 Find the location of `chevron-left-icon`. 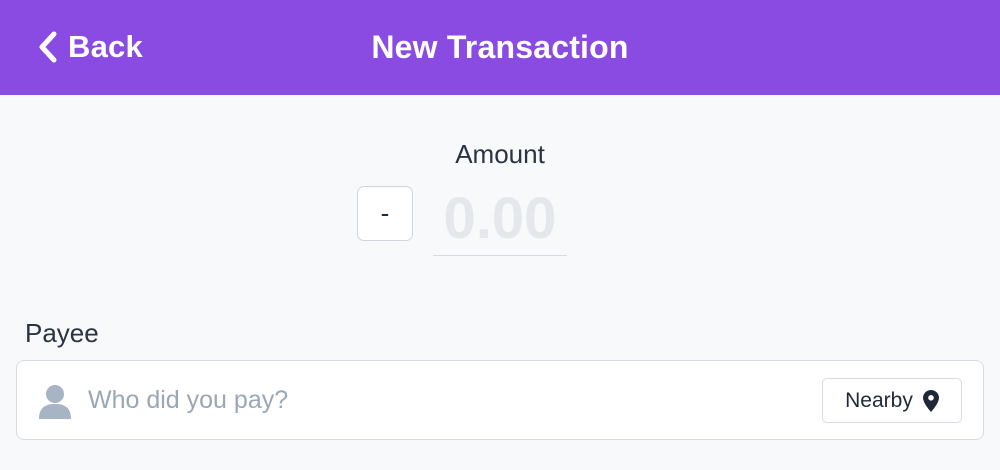

chevron-left-icon is located at coordinates (48, 47).